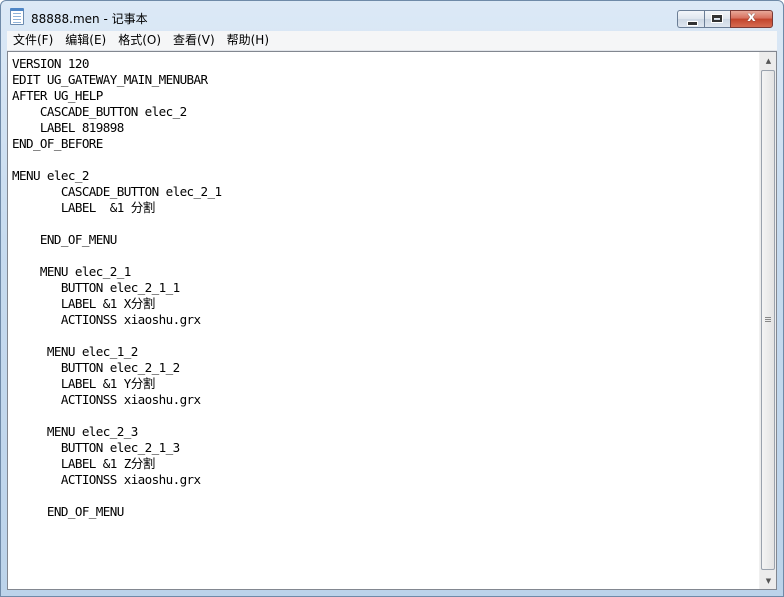 The image size is (784, 597). I want to click on minimize-icon, so click(692, 23).